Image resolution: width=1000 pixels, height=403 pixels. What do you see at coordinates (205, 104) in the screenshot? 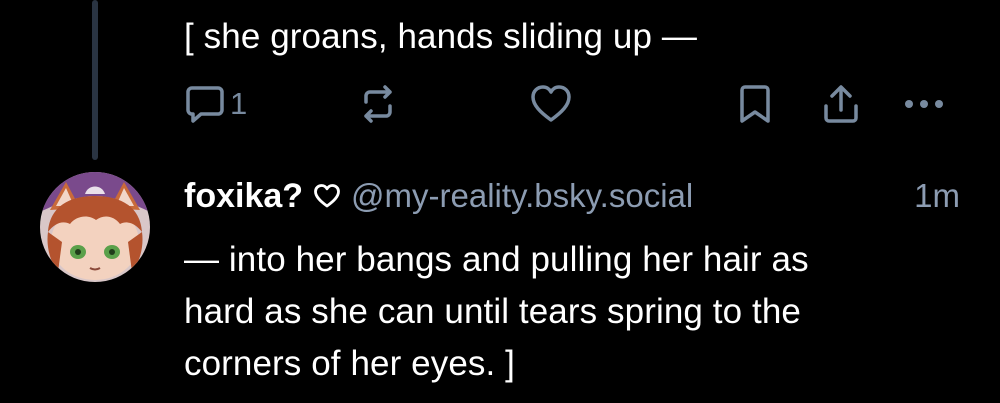
I see `reply-bubble-icon` at bounding box center [205, 104].